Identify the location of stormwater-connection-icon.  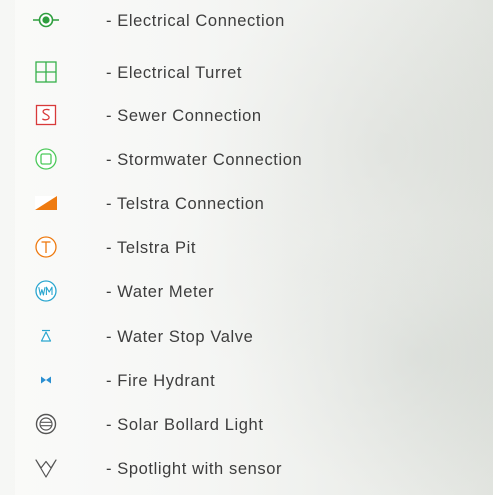
(46, 159).